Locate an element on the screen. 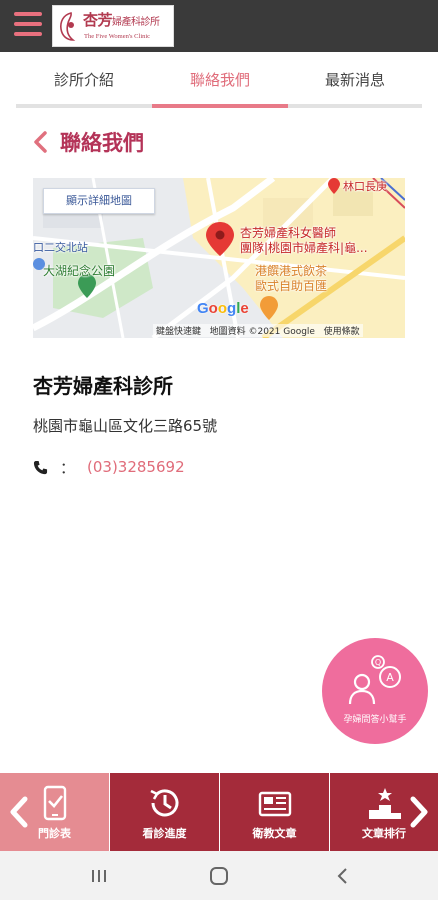 This screenshot has height=900, width=438. show-detailed-map-button: 顯示詳細地圖 is located at coordinates (99, 201).